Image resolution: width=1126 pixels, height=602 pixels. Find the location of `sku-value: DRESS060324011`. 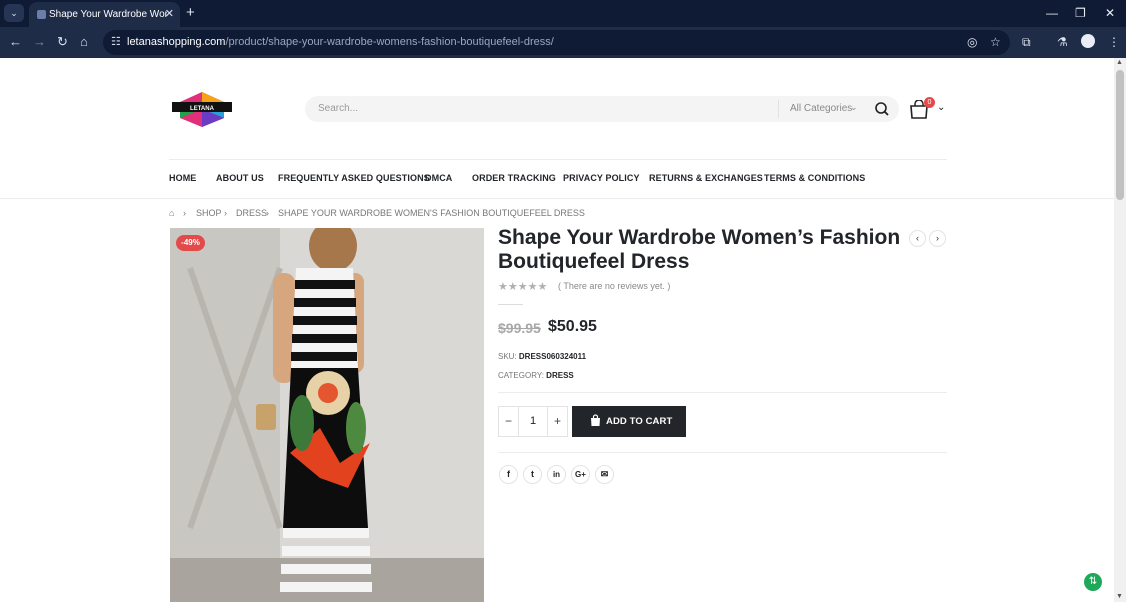

sku-value: DRESS060324011 is located at coordinates (552, 356).